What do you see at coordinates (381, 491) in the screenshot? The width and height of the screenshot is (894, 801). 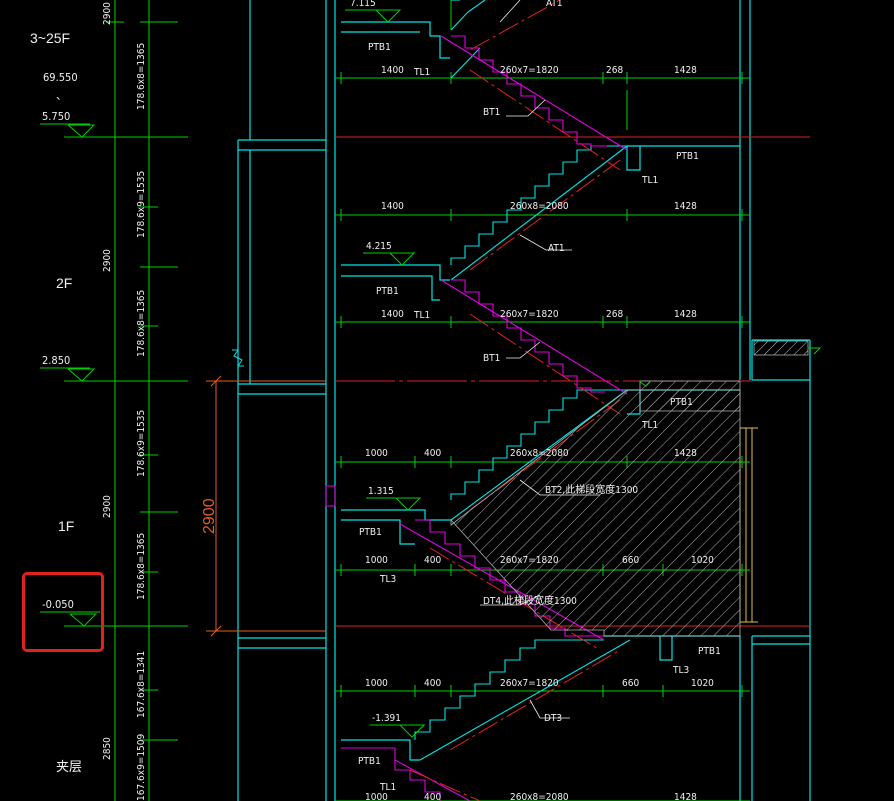 I see `stair-level-1315: 1.315` at bounding box center [381, 491].